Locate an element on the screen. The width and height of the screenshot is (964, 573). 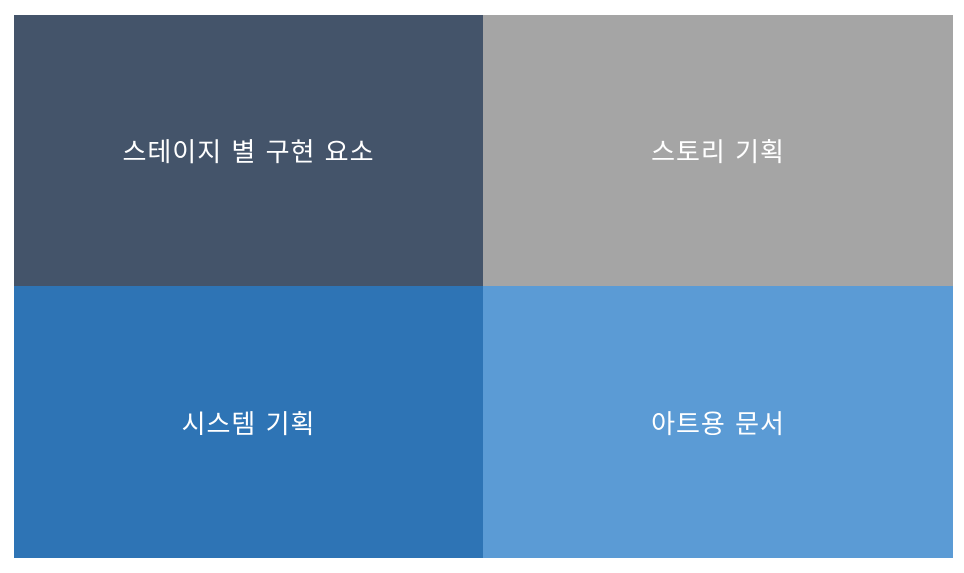
tile-art-documents-label: 아트용 문서 is located at coordinates (718, 424).